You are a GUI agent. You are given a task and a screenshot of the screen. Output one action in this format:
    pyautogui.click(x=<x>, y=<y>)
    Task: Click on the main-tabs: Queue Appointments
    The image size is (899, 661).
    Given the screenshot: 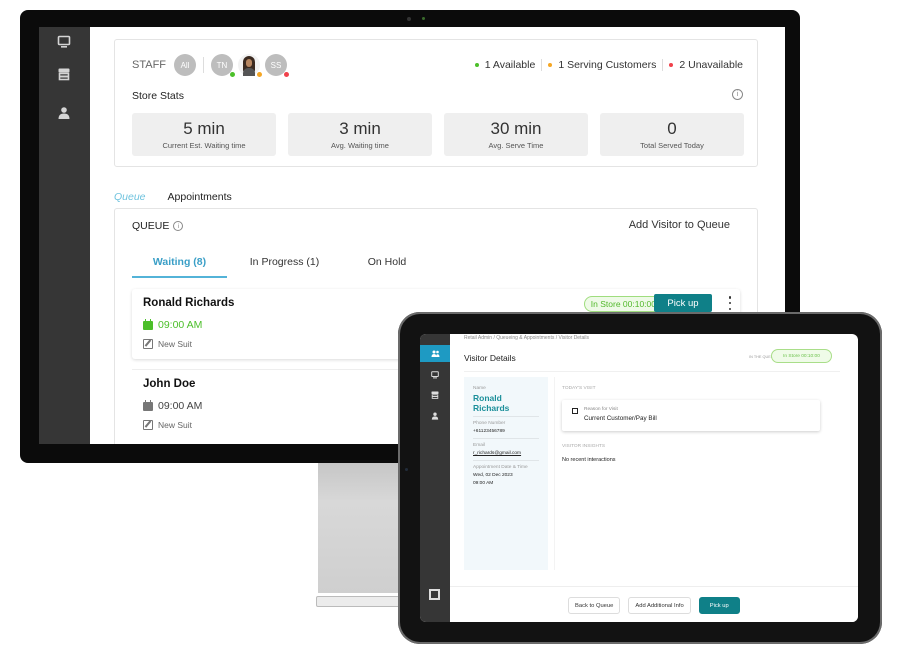 What is the action you would take?
    pyautogui.click(x=173, y=197)
    